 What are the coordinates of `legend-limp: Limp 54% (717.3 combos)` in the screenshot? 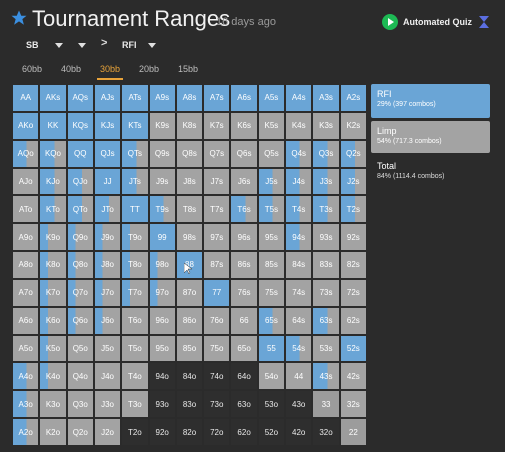 It's located at (430, 137).